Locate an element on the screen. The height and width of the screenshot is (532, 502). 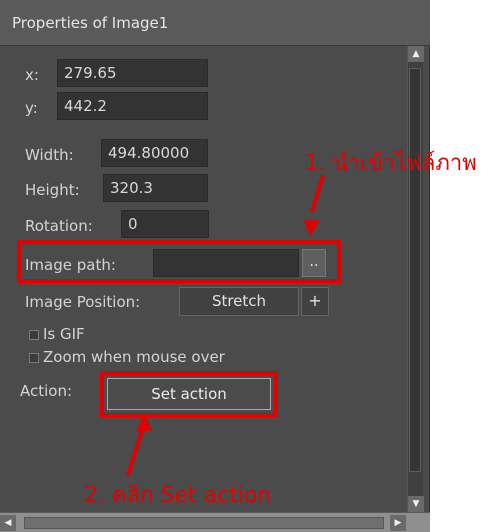
horizontal-scroll-thumb is located at coordinates (204, 523).